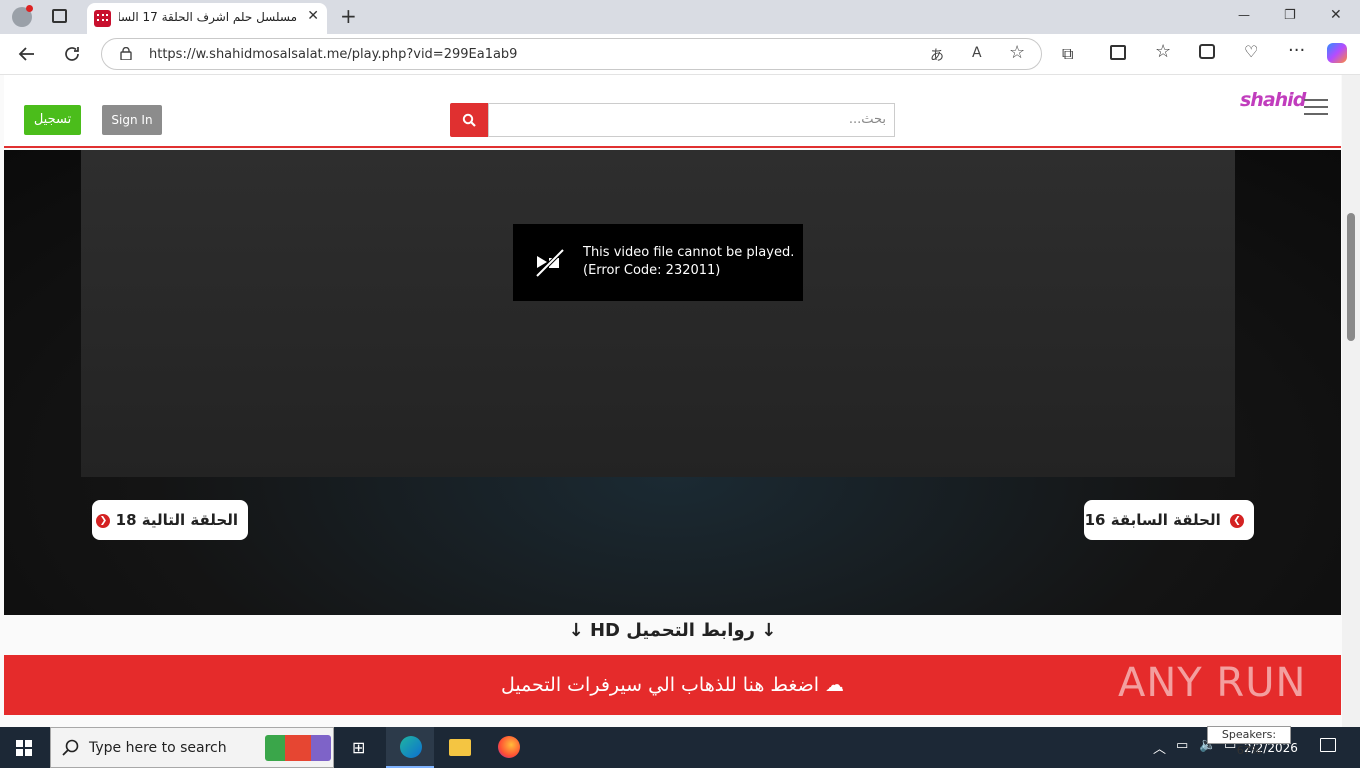 The height and width of the screenshot is (768, 1360). I want to click on file-explorer-icon, so click(460, 747).